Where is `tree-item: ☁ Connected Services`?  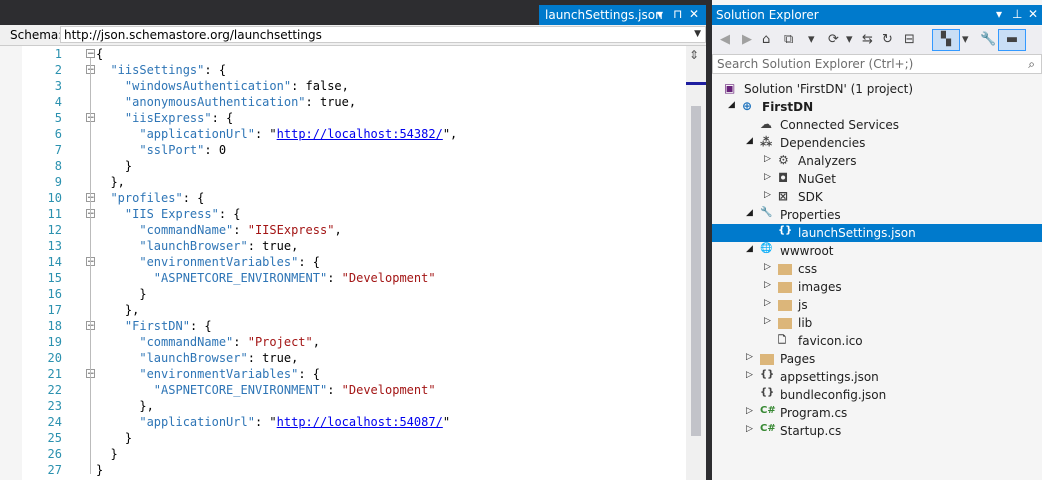 tree-item: ☁ Connected Services is located at coordinates (877, 125).